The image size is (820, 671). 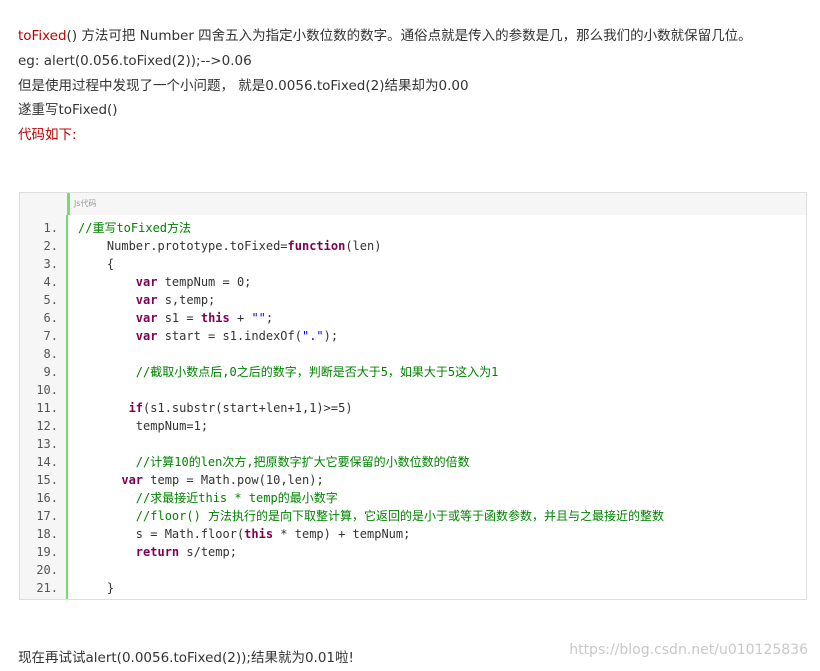 What do you see at coordinates (50, 264) in the screenshot?
I see `line-number: 3.` at bounding box center [50, 264].